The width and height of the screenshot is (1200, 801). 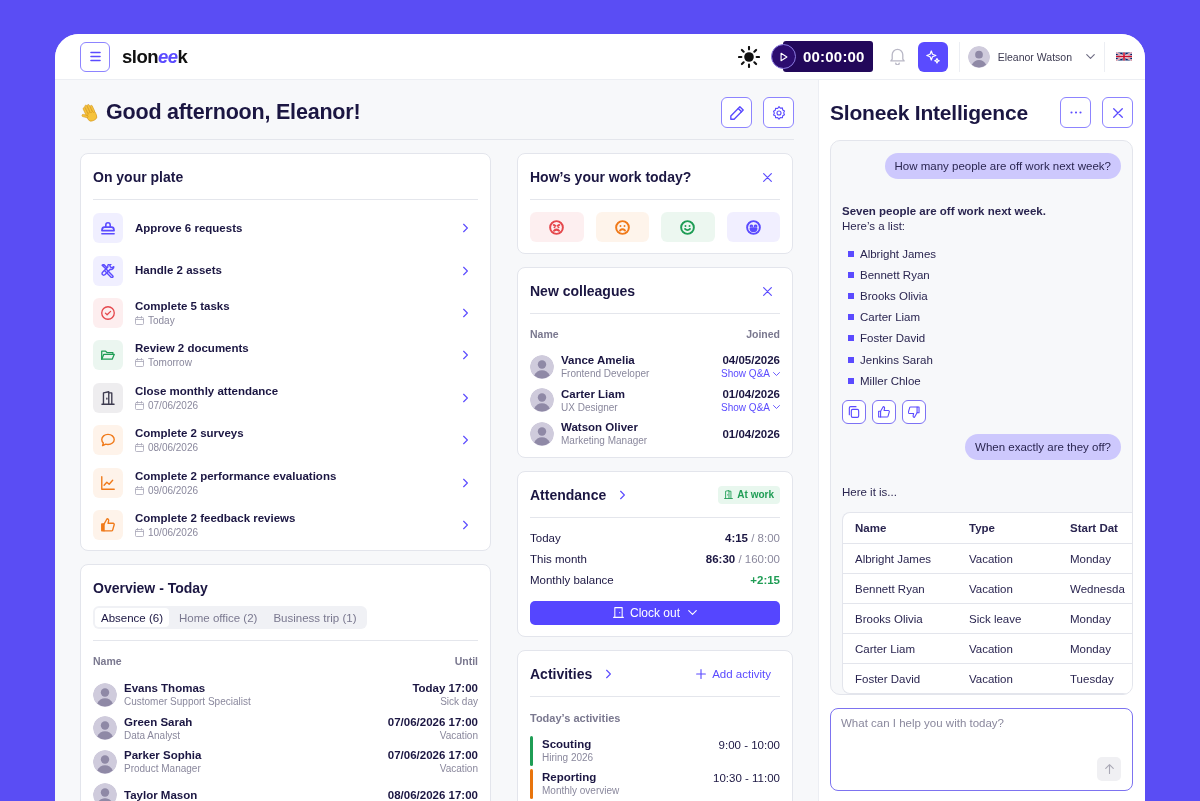 What do you see at coordinates (1075, 112) in the screenshot?
I see `more-button` at bounding box center [1075, 112].